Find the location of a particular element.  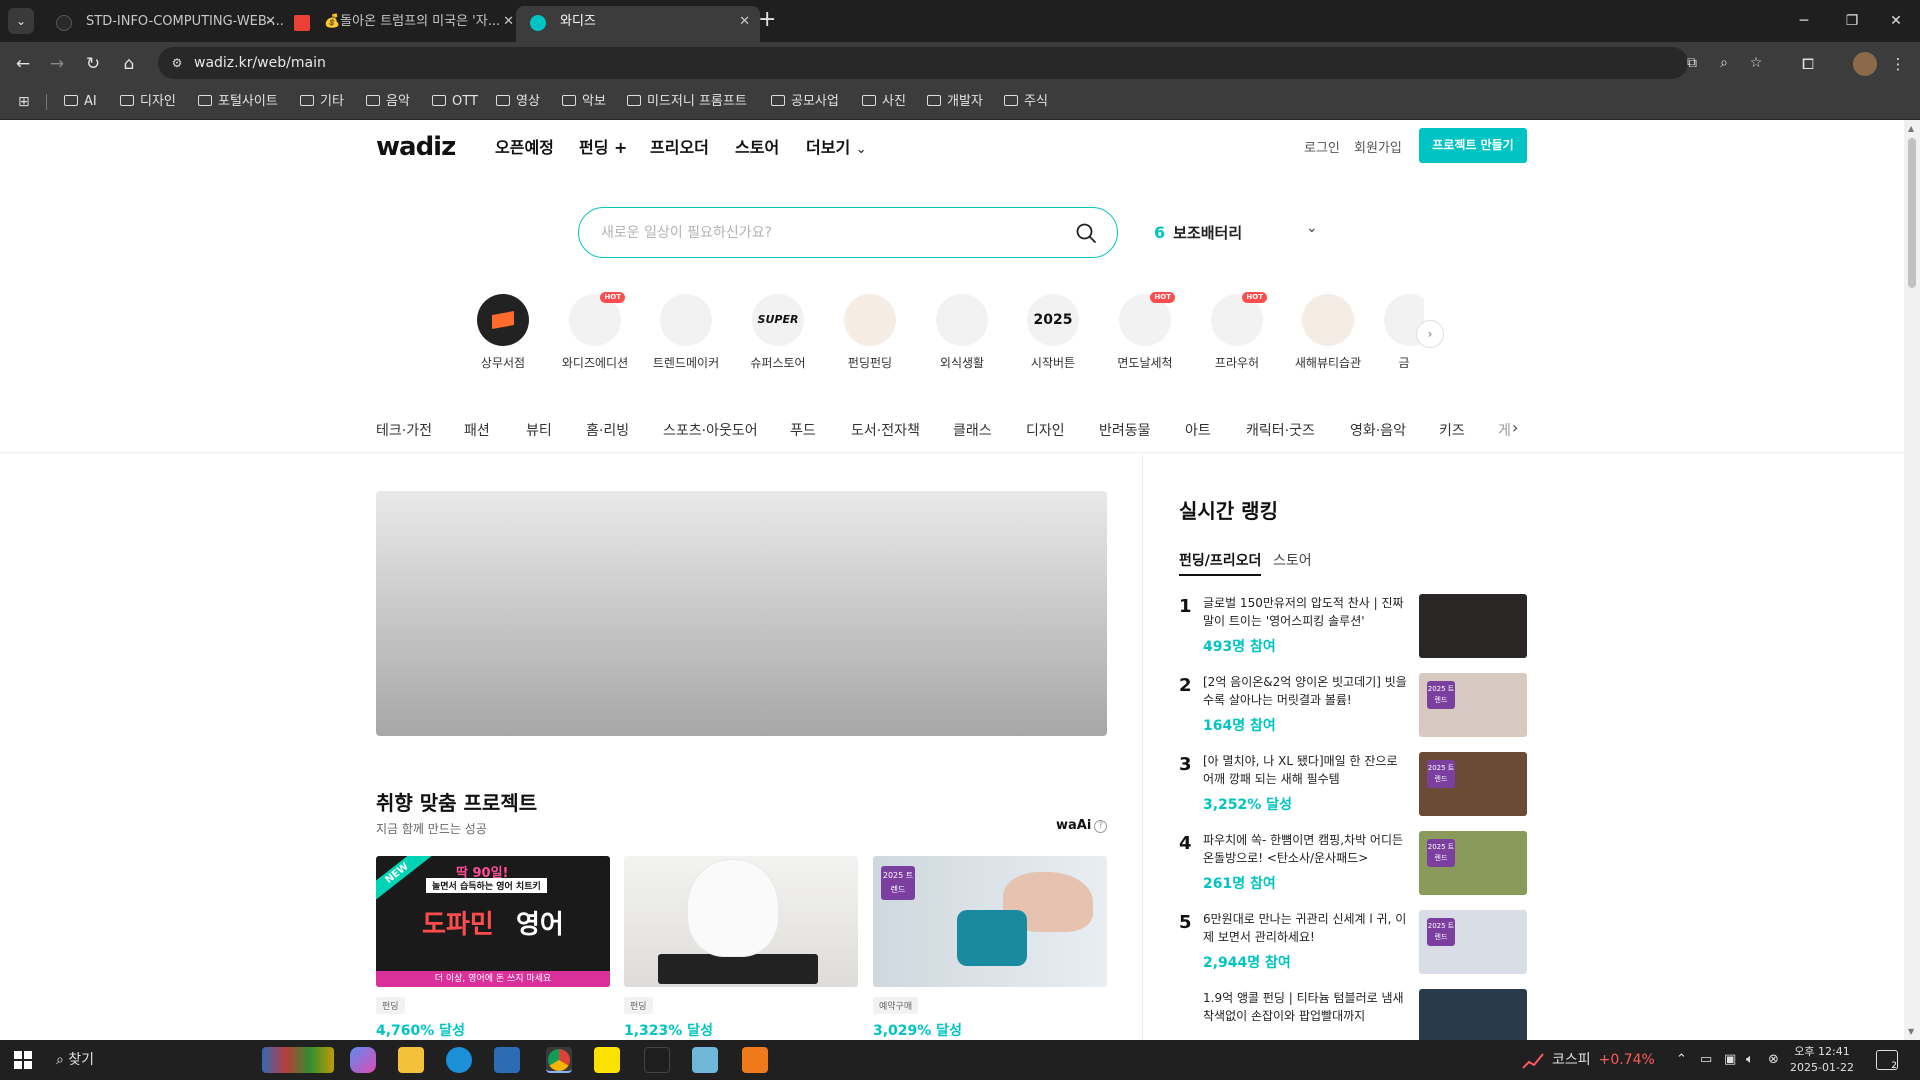

main-banner is located at coordinates (741, 613).